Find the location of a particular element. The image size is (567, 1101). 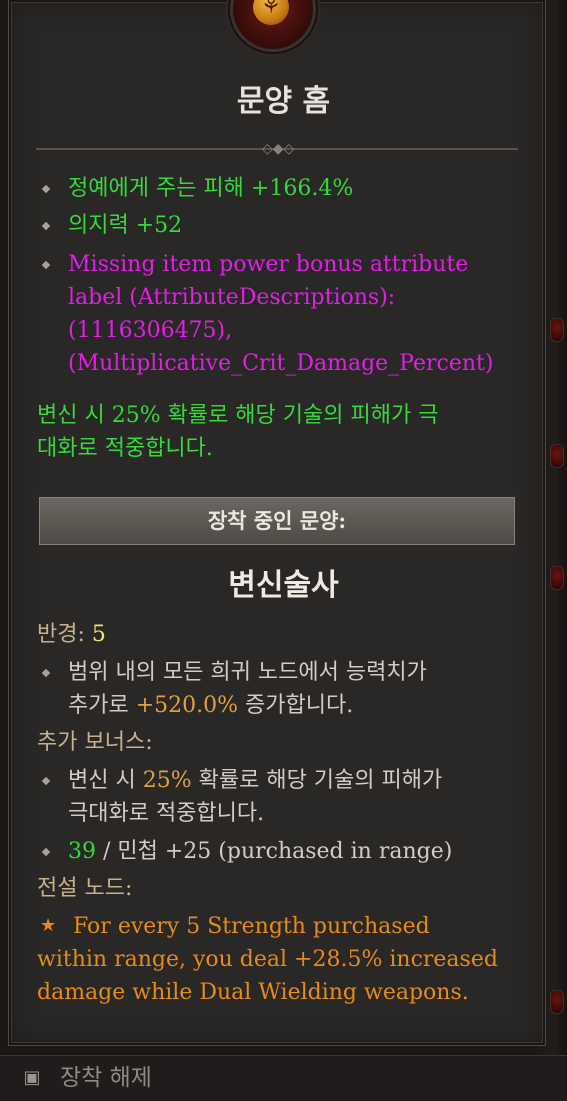

purchased-value: 39 is located at coordinates (82, 851).